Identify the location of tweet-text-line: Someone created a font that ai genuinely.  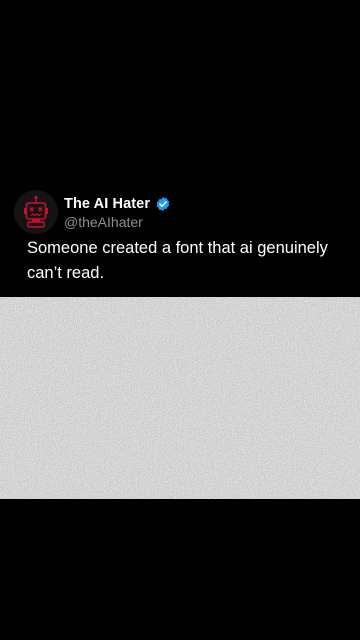
(177, 248).